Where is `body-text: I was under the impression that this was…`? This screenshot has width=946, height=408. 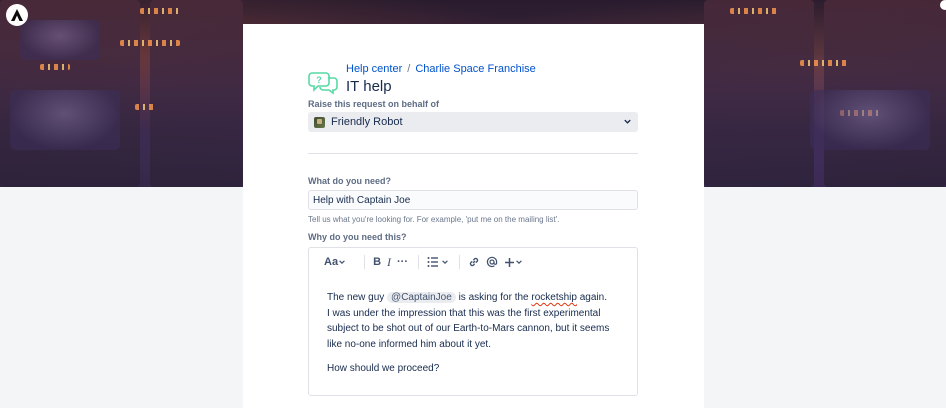
body-text: I was under the impression that this was… is located at coordinates (468, 328).